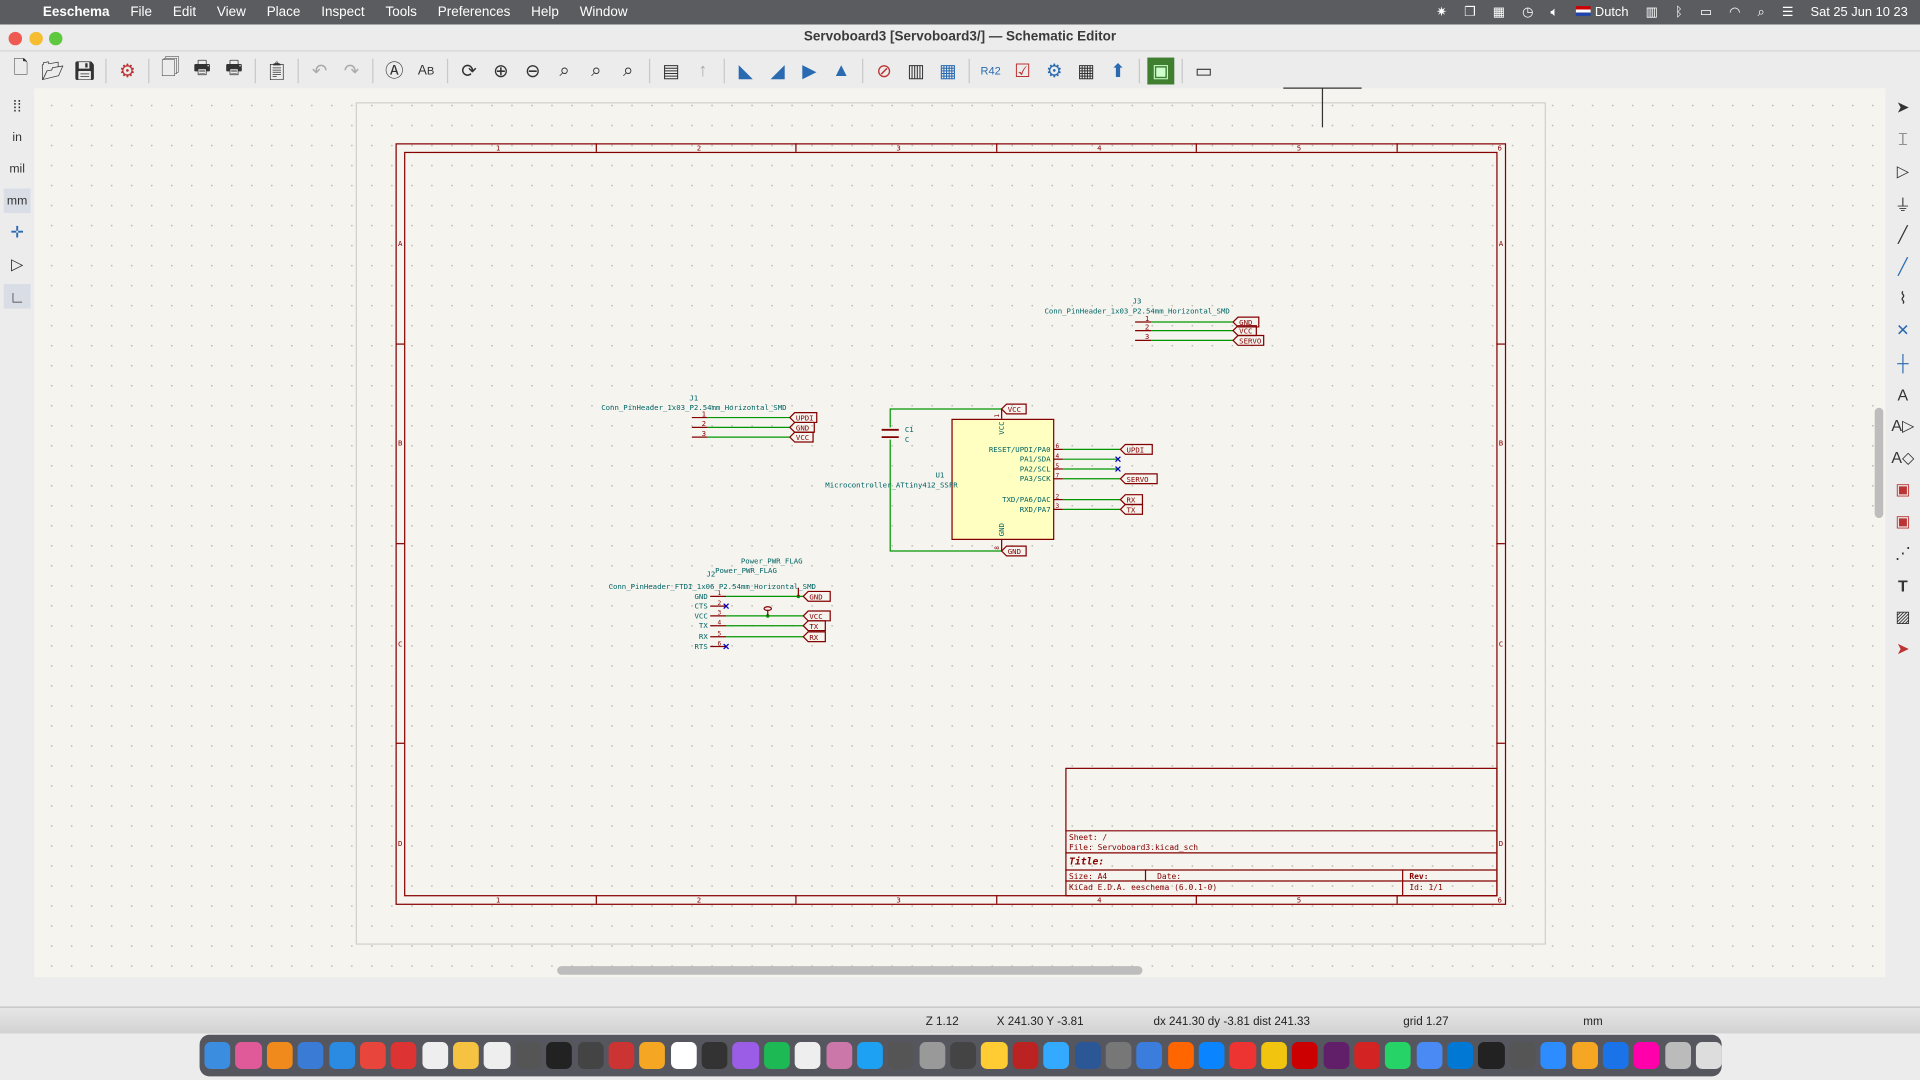 This screenshot has width=1920, height=1080. I want to click on j2-pin-name: GND, so click(701, 596).